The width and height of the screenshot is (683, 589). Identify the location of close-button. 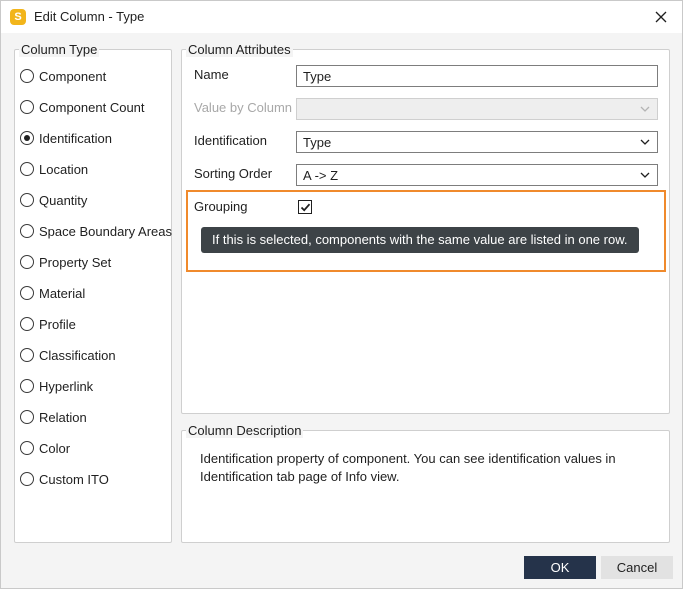
(661, 17).